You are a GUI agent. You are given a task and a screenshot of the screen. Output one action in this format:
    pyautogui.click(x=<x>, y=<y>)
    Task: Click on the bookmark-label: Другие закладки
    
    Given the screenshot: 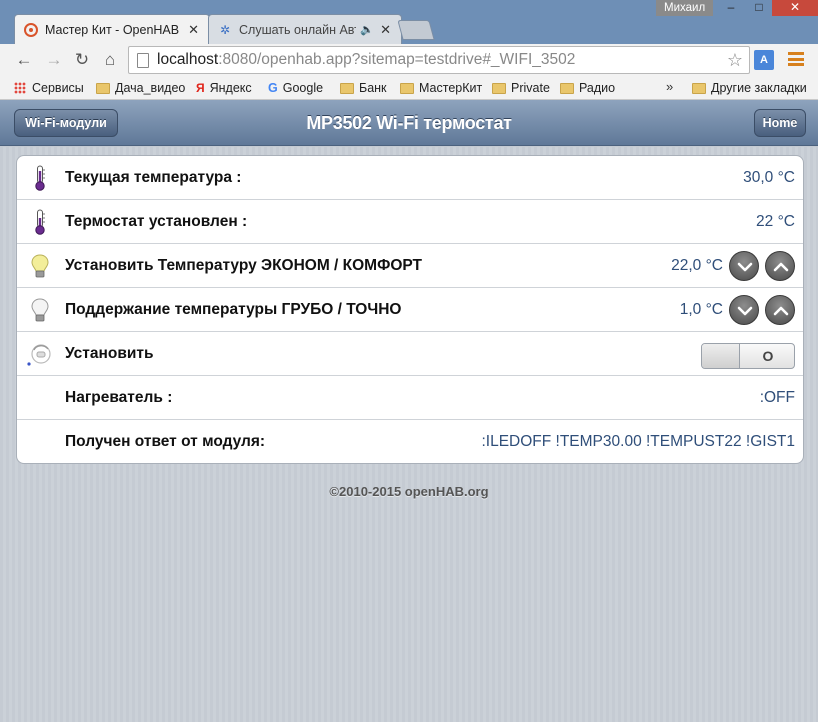 What is the action you would take?
    pyautogui.click(x=759, y=88)
    